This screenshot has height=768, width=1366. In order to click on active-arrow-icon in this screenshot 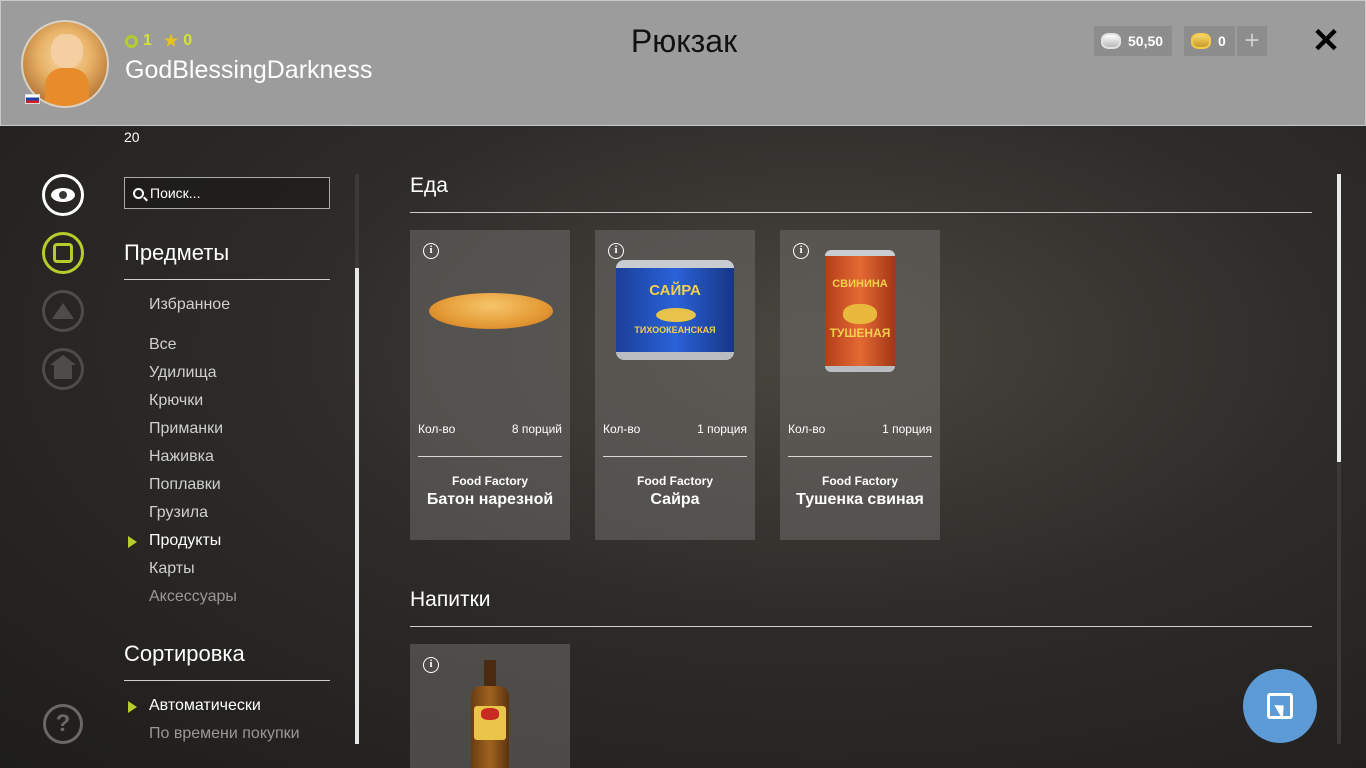, I will do `click(132, 542)`.